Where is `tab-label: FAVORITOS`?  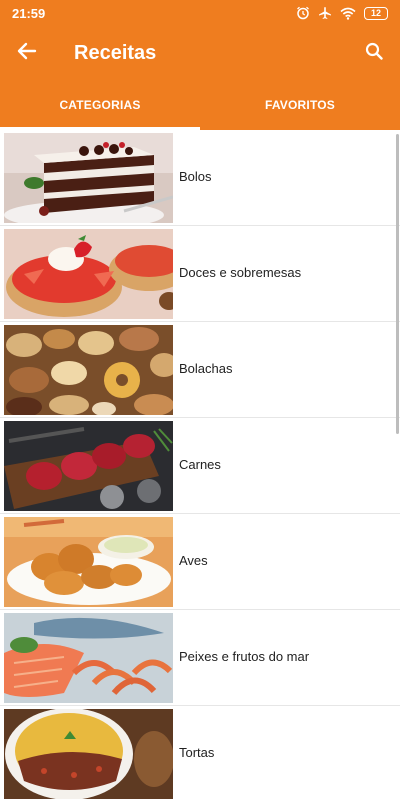 tab-label: FAVORITOS is located at coordinates (300, 105).